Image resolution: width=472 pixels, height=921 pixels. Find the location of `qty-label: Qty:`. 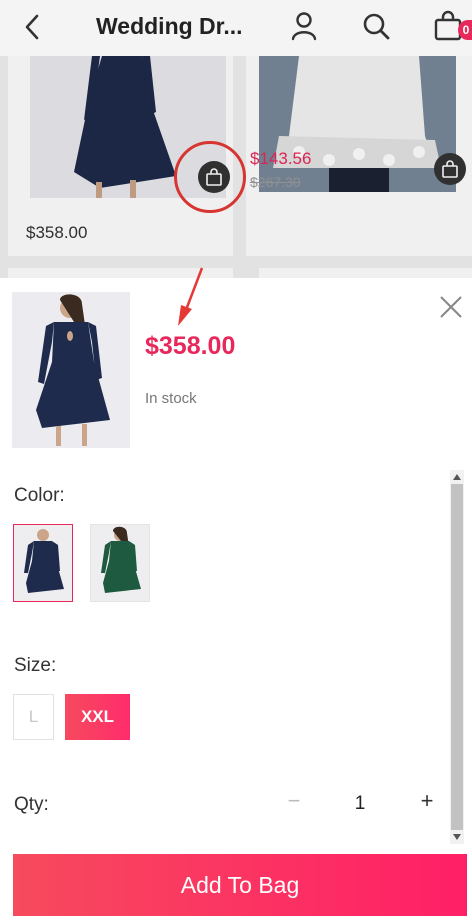

qty-label: Qty: is located at coordinates (31, 804).